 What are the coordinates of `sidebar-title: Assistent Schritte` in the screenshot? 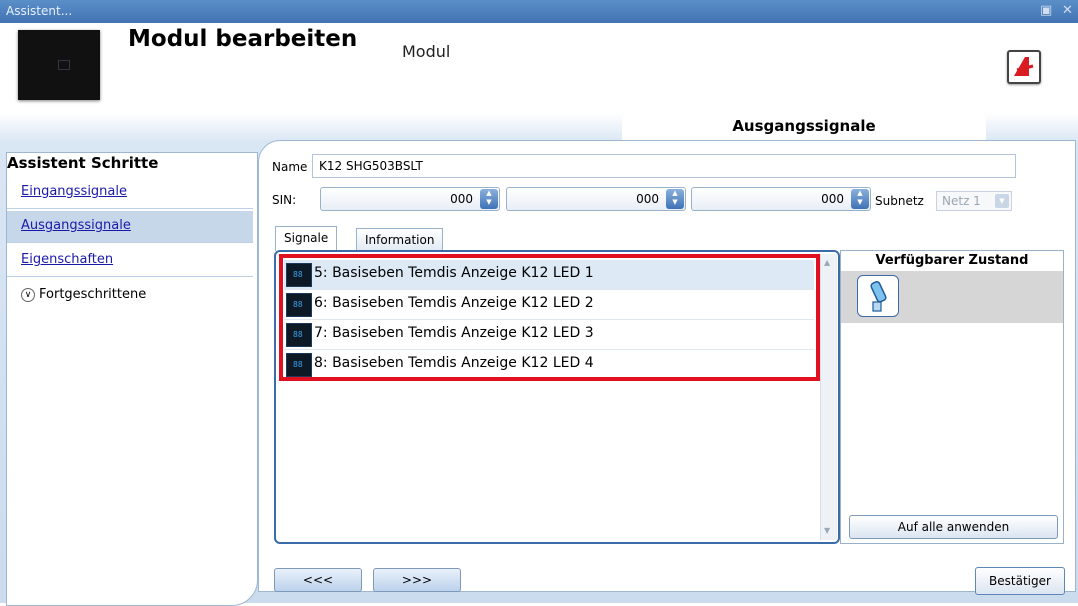 It's located at (83, 163).